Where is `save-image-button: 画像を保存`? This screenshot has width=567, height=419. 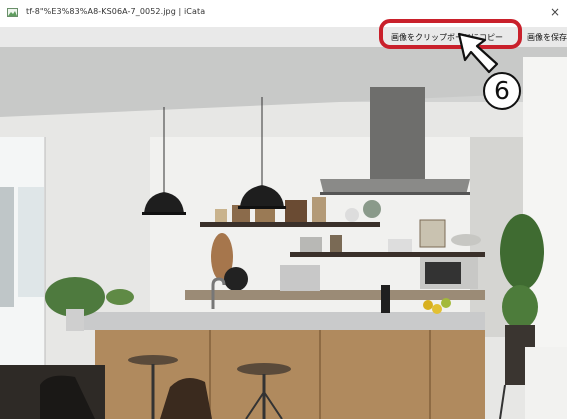 save-image-button: 画像を保存 is located at coordinates (547, 38).